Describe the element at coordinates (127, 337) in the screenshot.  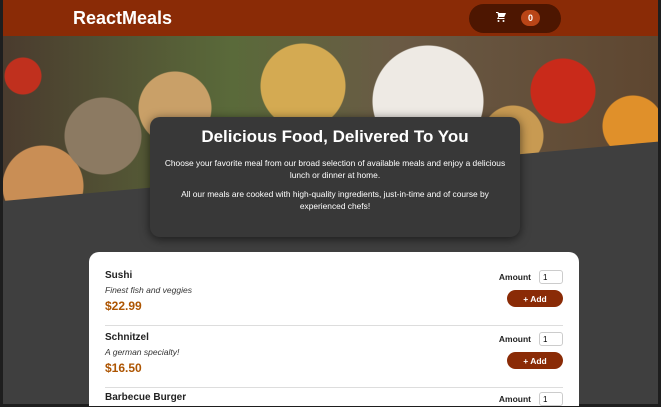
I see `meal-name: Schnitzel` at that location.